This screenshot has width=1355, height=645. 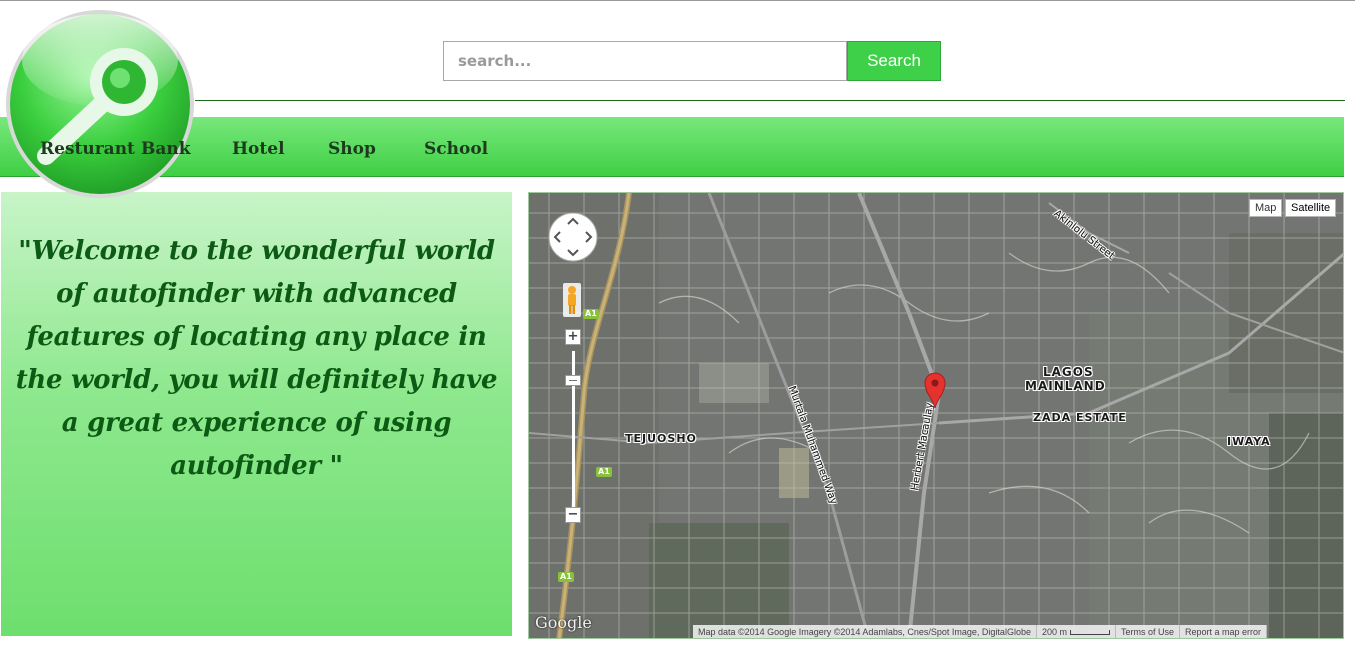 I want to click on google-logo: Google, so click(x=563, y=622).